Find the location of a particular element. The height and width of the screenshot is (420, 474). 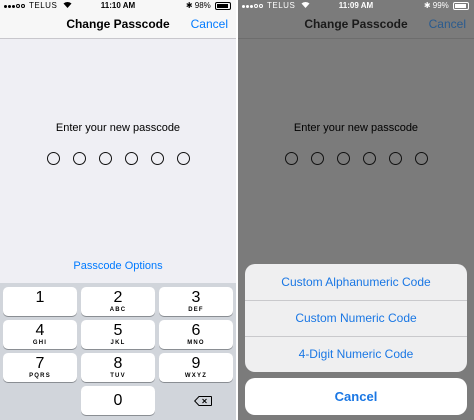

backspace-icon is located at coordinates (203, 401).